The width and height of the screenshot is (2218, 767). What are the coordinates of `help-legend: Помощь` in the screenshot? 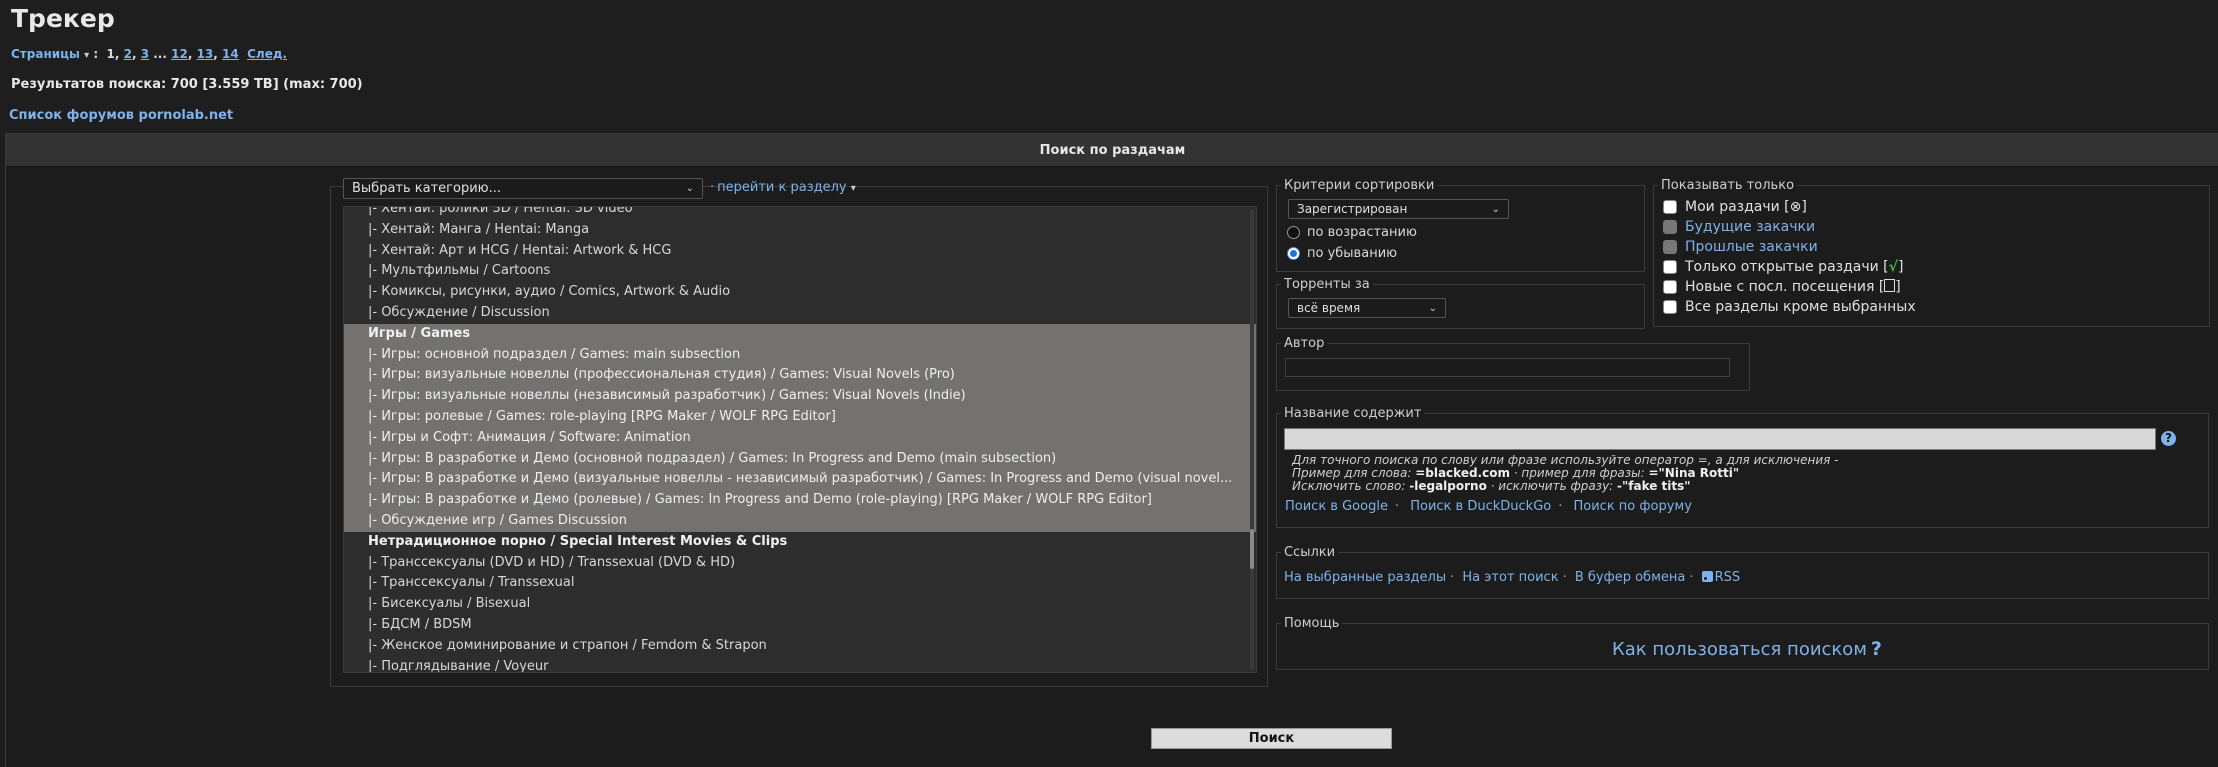 It's located at (1312, 623).